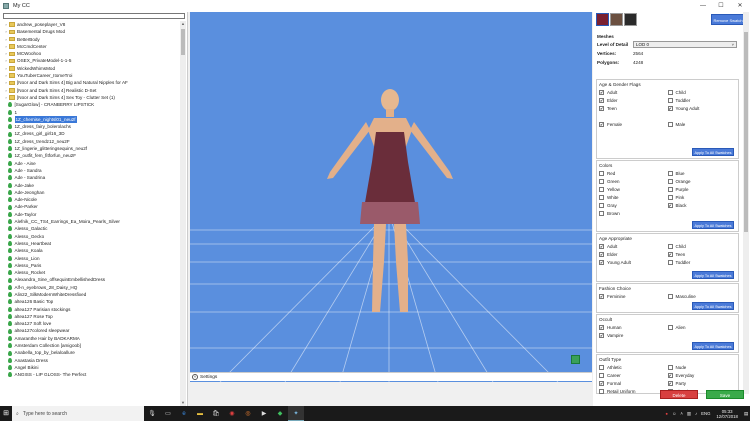 The height and width of the screenshot is (421, 750). What do you see at coordinates (91, 243) in the screenshot?
I see `tree-package-item: Alesso_Heartbeat` at bounding box center [91, 243].